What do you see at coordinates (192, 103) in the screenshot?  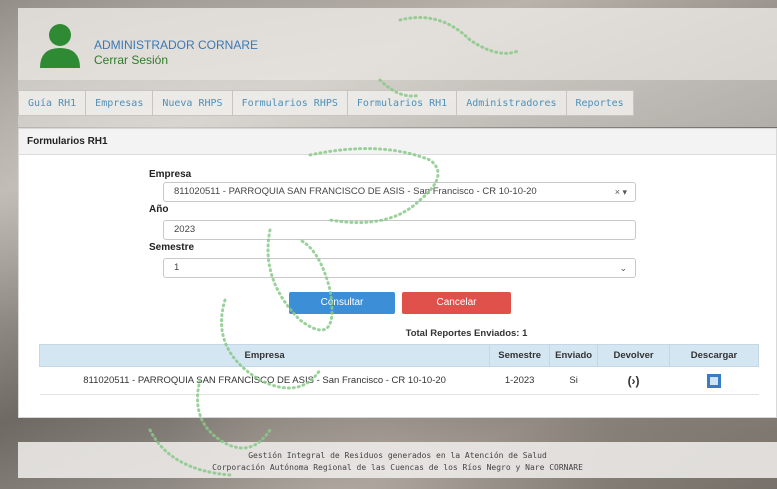 I see `tab-nueva-rhps: Nueva RHPS` at bounding box center [192, 103].